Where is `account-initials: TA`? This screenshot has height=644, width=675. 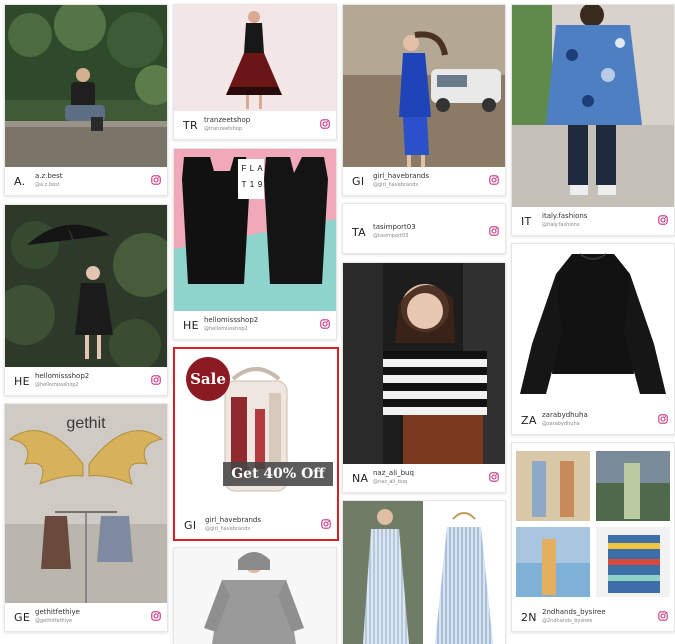 account-initials: TA is located at coordinates (359, 232).